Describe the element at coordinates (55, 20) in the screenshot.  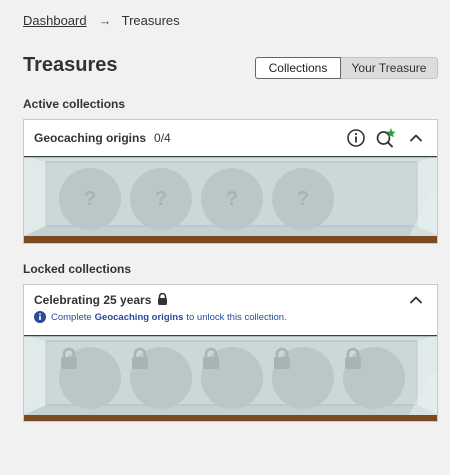
I see `breadcrumb-dashboard-link: Dashboard` at that location.